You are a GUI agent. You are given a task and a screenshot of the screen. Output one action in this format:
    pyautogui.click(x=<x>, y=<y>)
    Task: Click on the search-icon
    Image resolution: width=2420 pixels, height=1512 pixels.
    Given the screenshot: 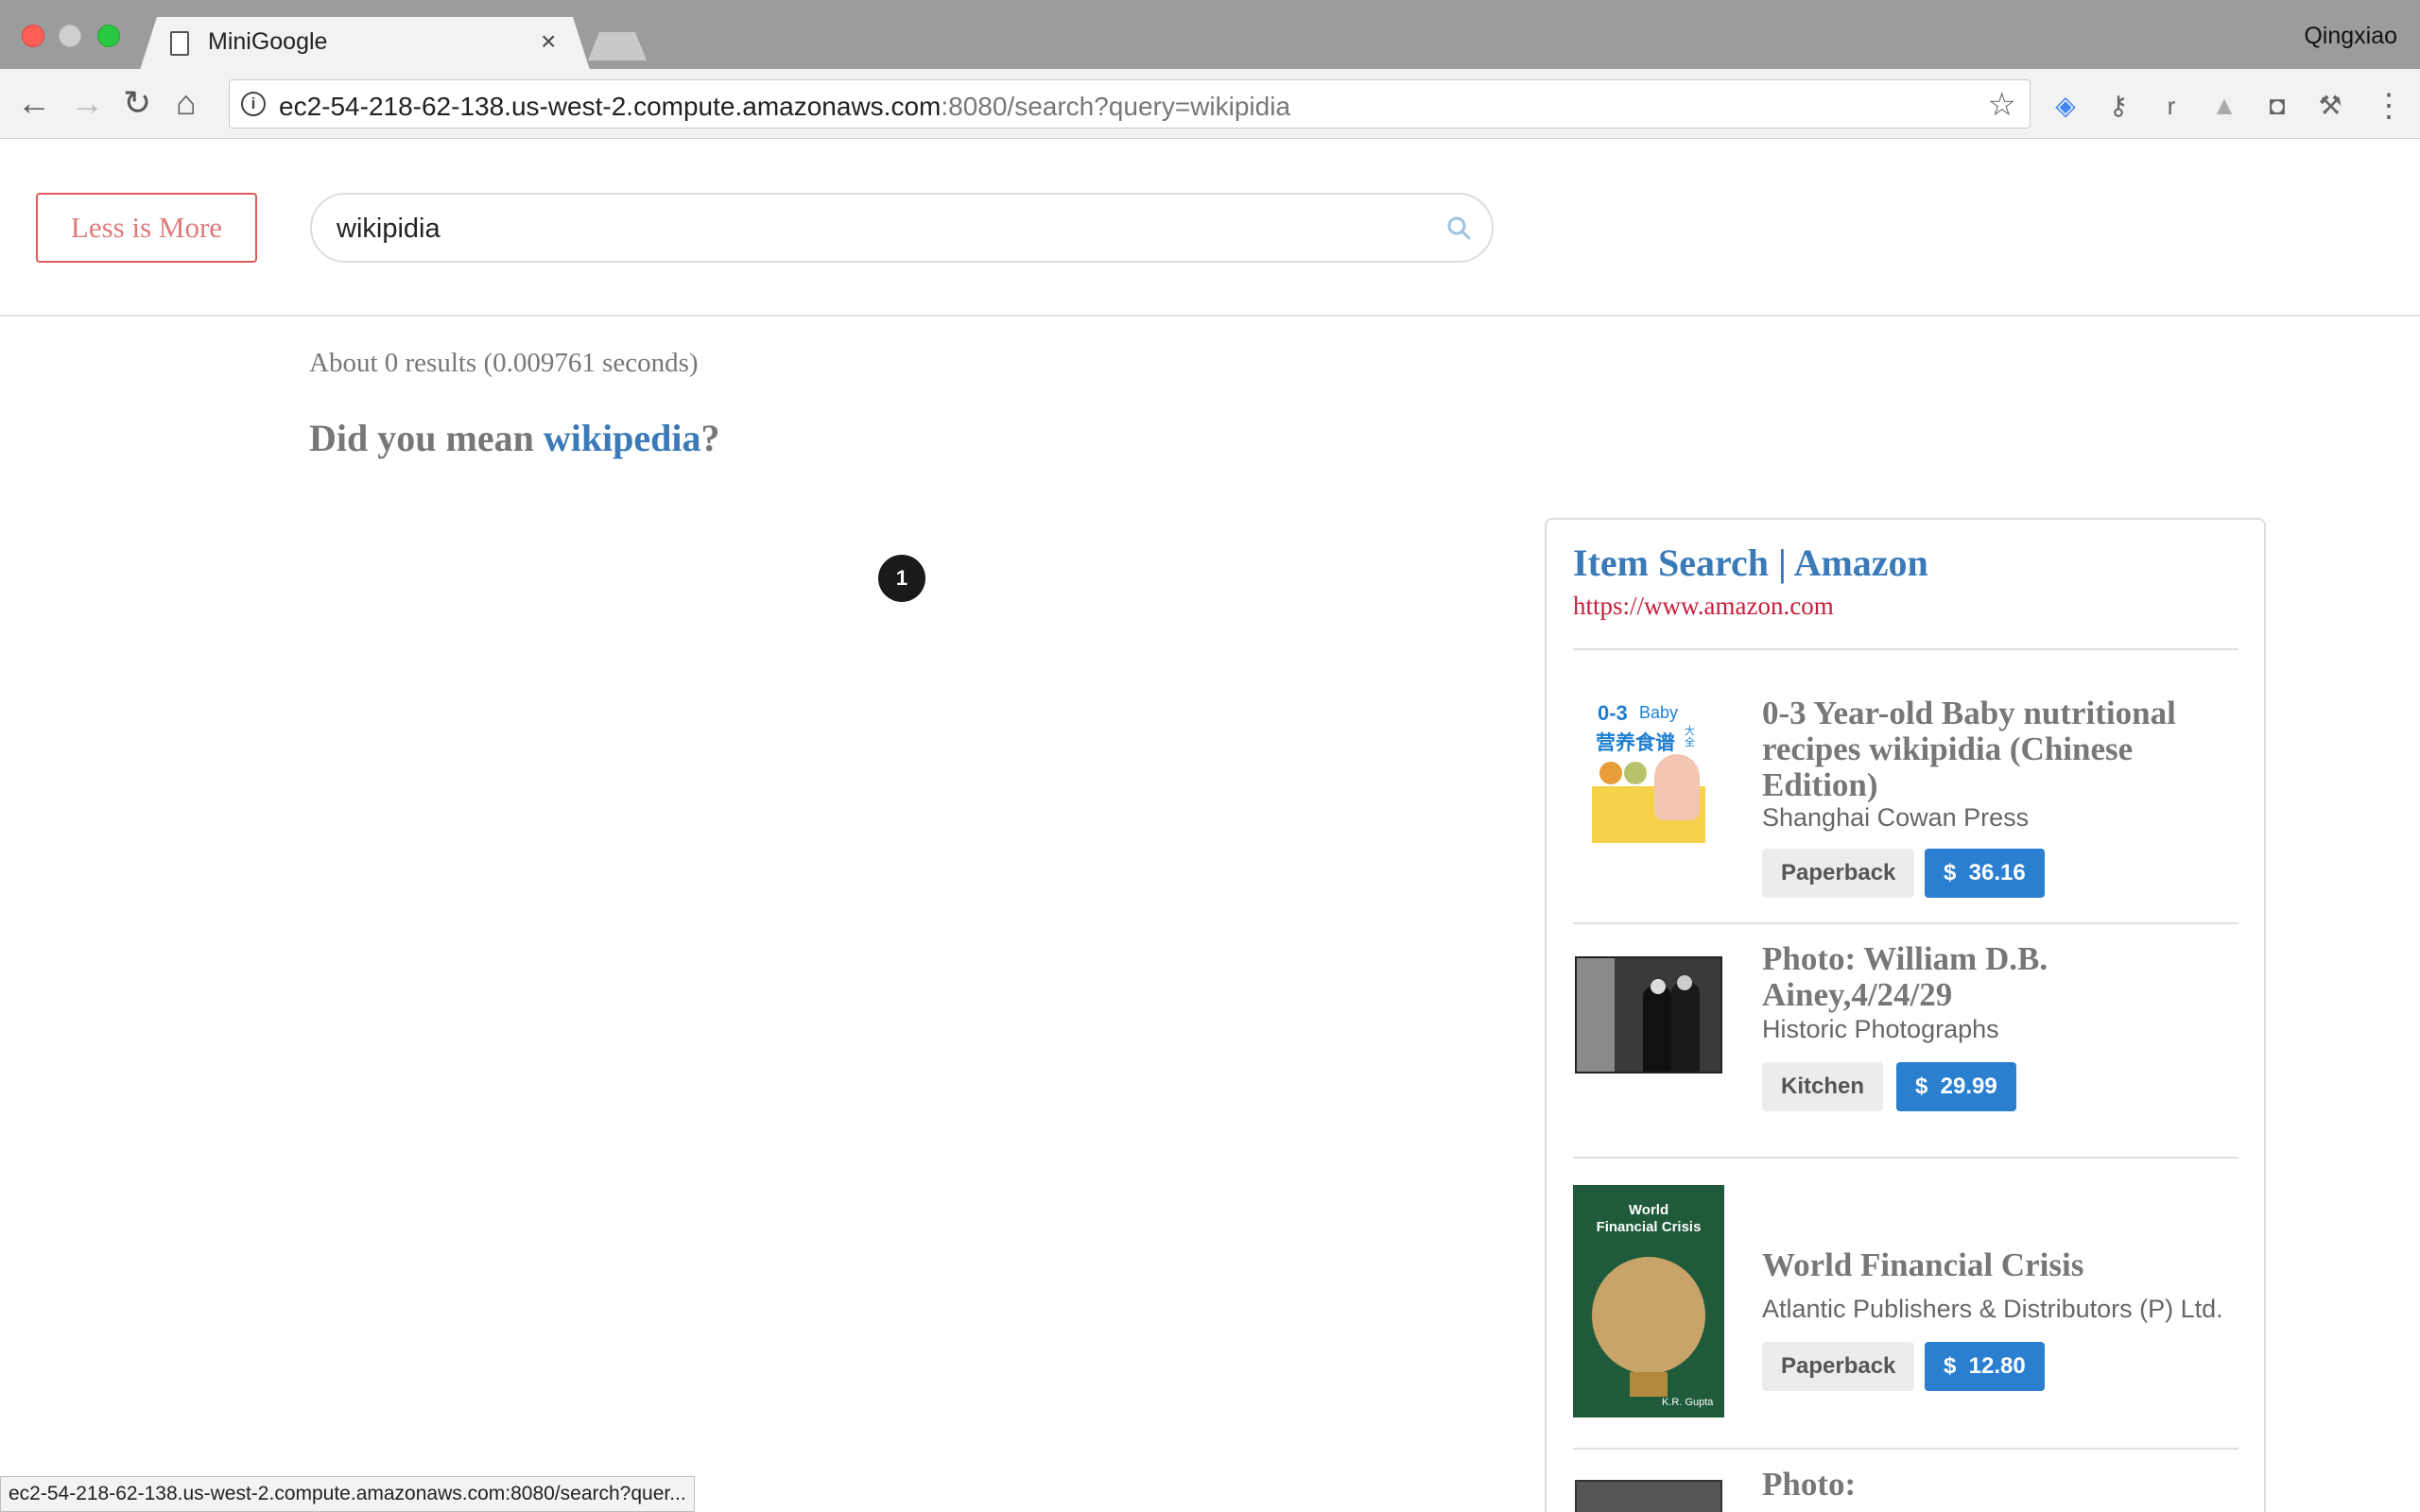 What is the action you would take?
    pyautogui.click(x=1459, y=227)
    